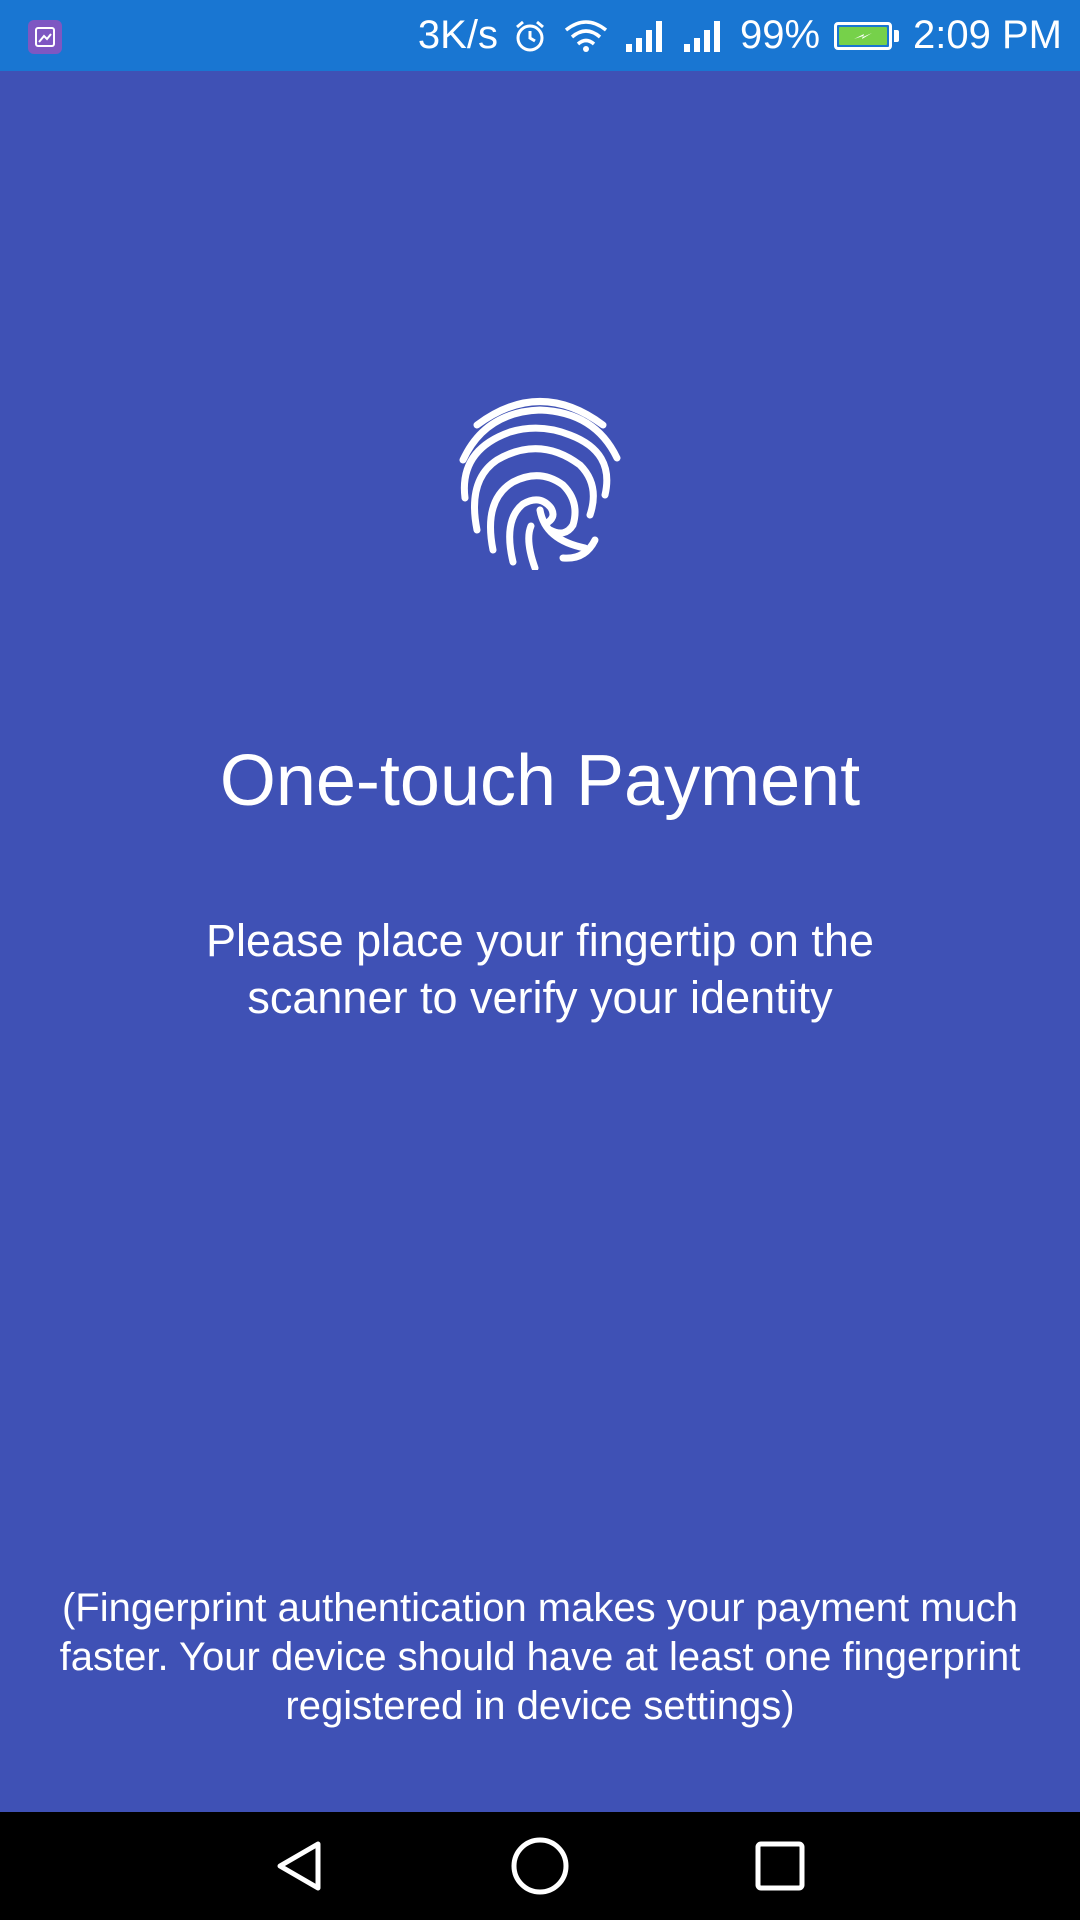  Describe the element at coordinates (540, 481) in the screenshot. I see `fingerprint-icon` at that location.